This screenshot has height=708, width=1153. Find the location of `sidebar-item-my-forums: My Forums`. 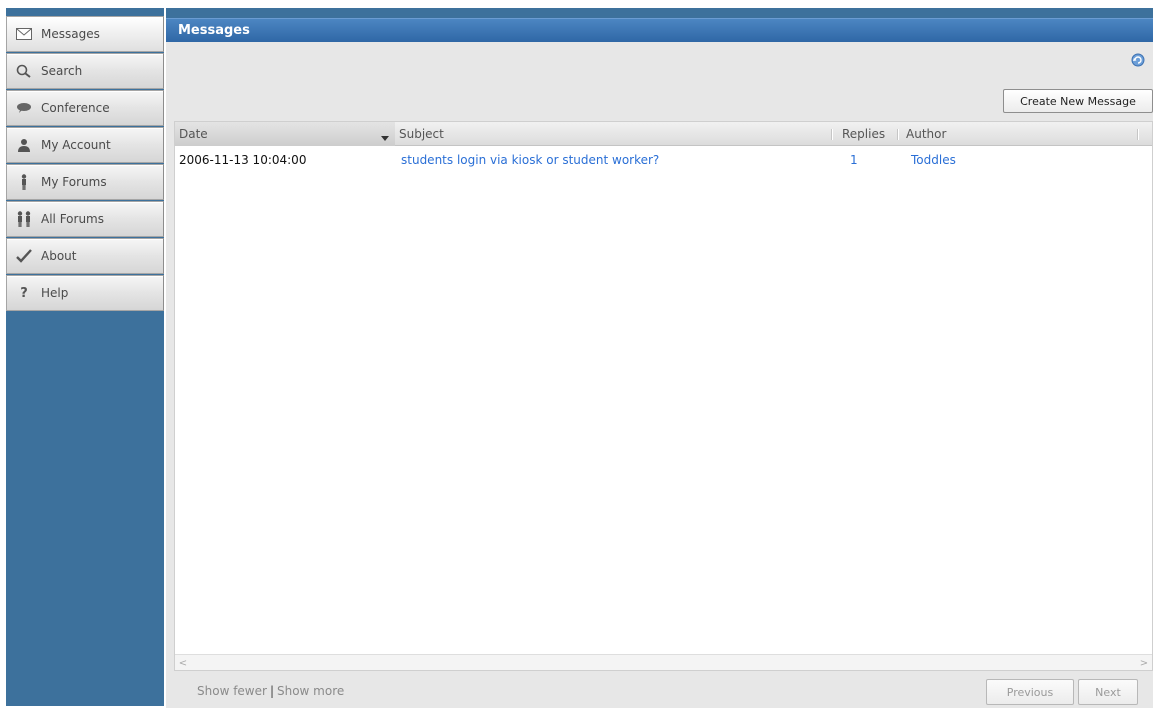

sidebar-item-my-forums: My Forums is located at coordinates (85, 182).